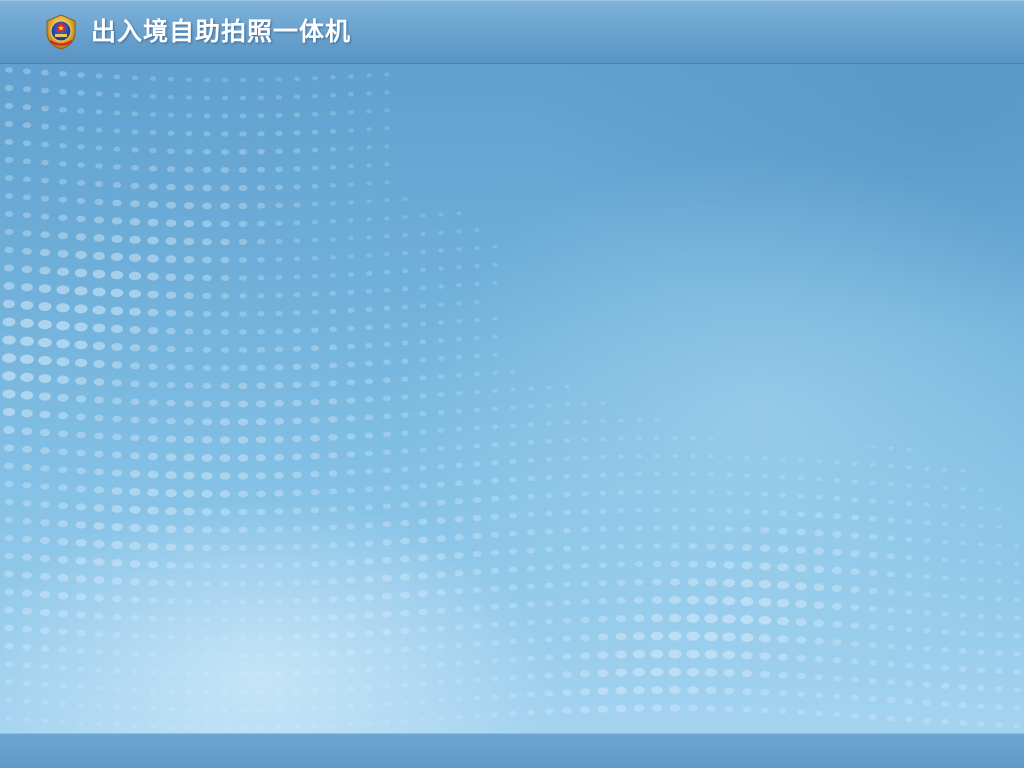  What do you see at coordinates (512, 750) in the screenshot?
I see `footer-bar` at bounding box center [512, 750].